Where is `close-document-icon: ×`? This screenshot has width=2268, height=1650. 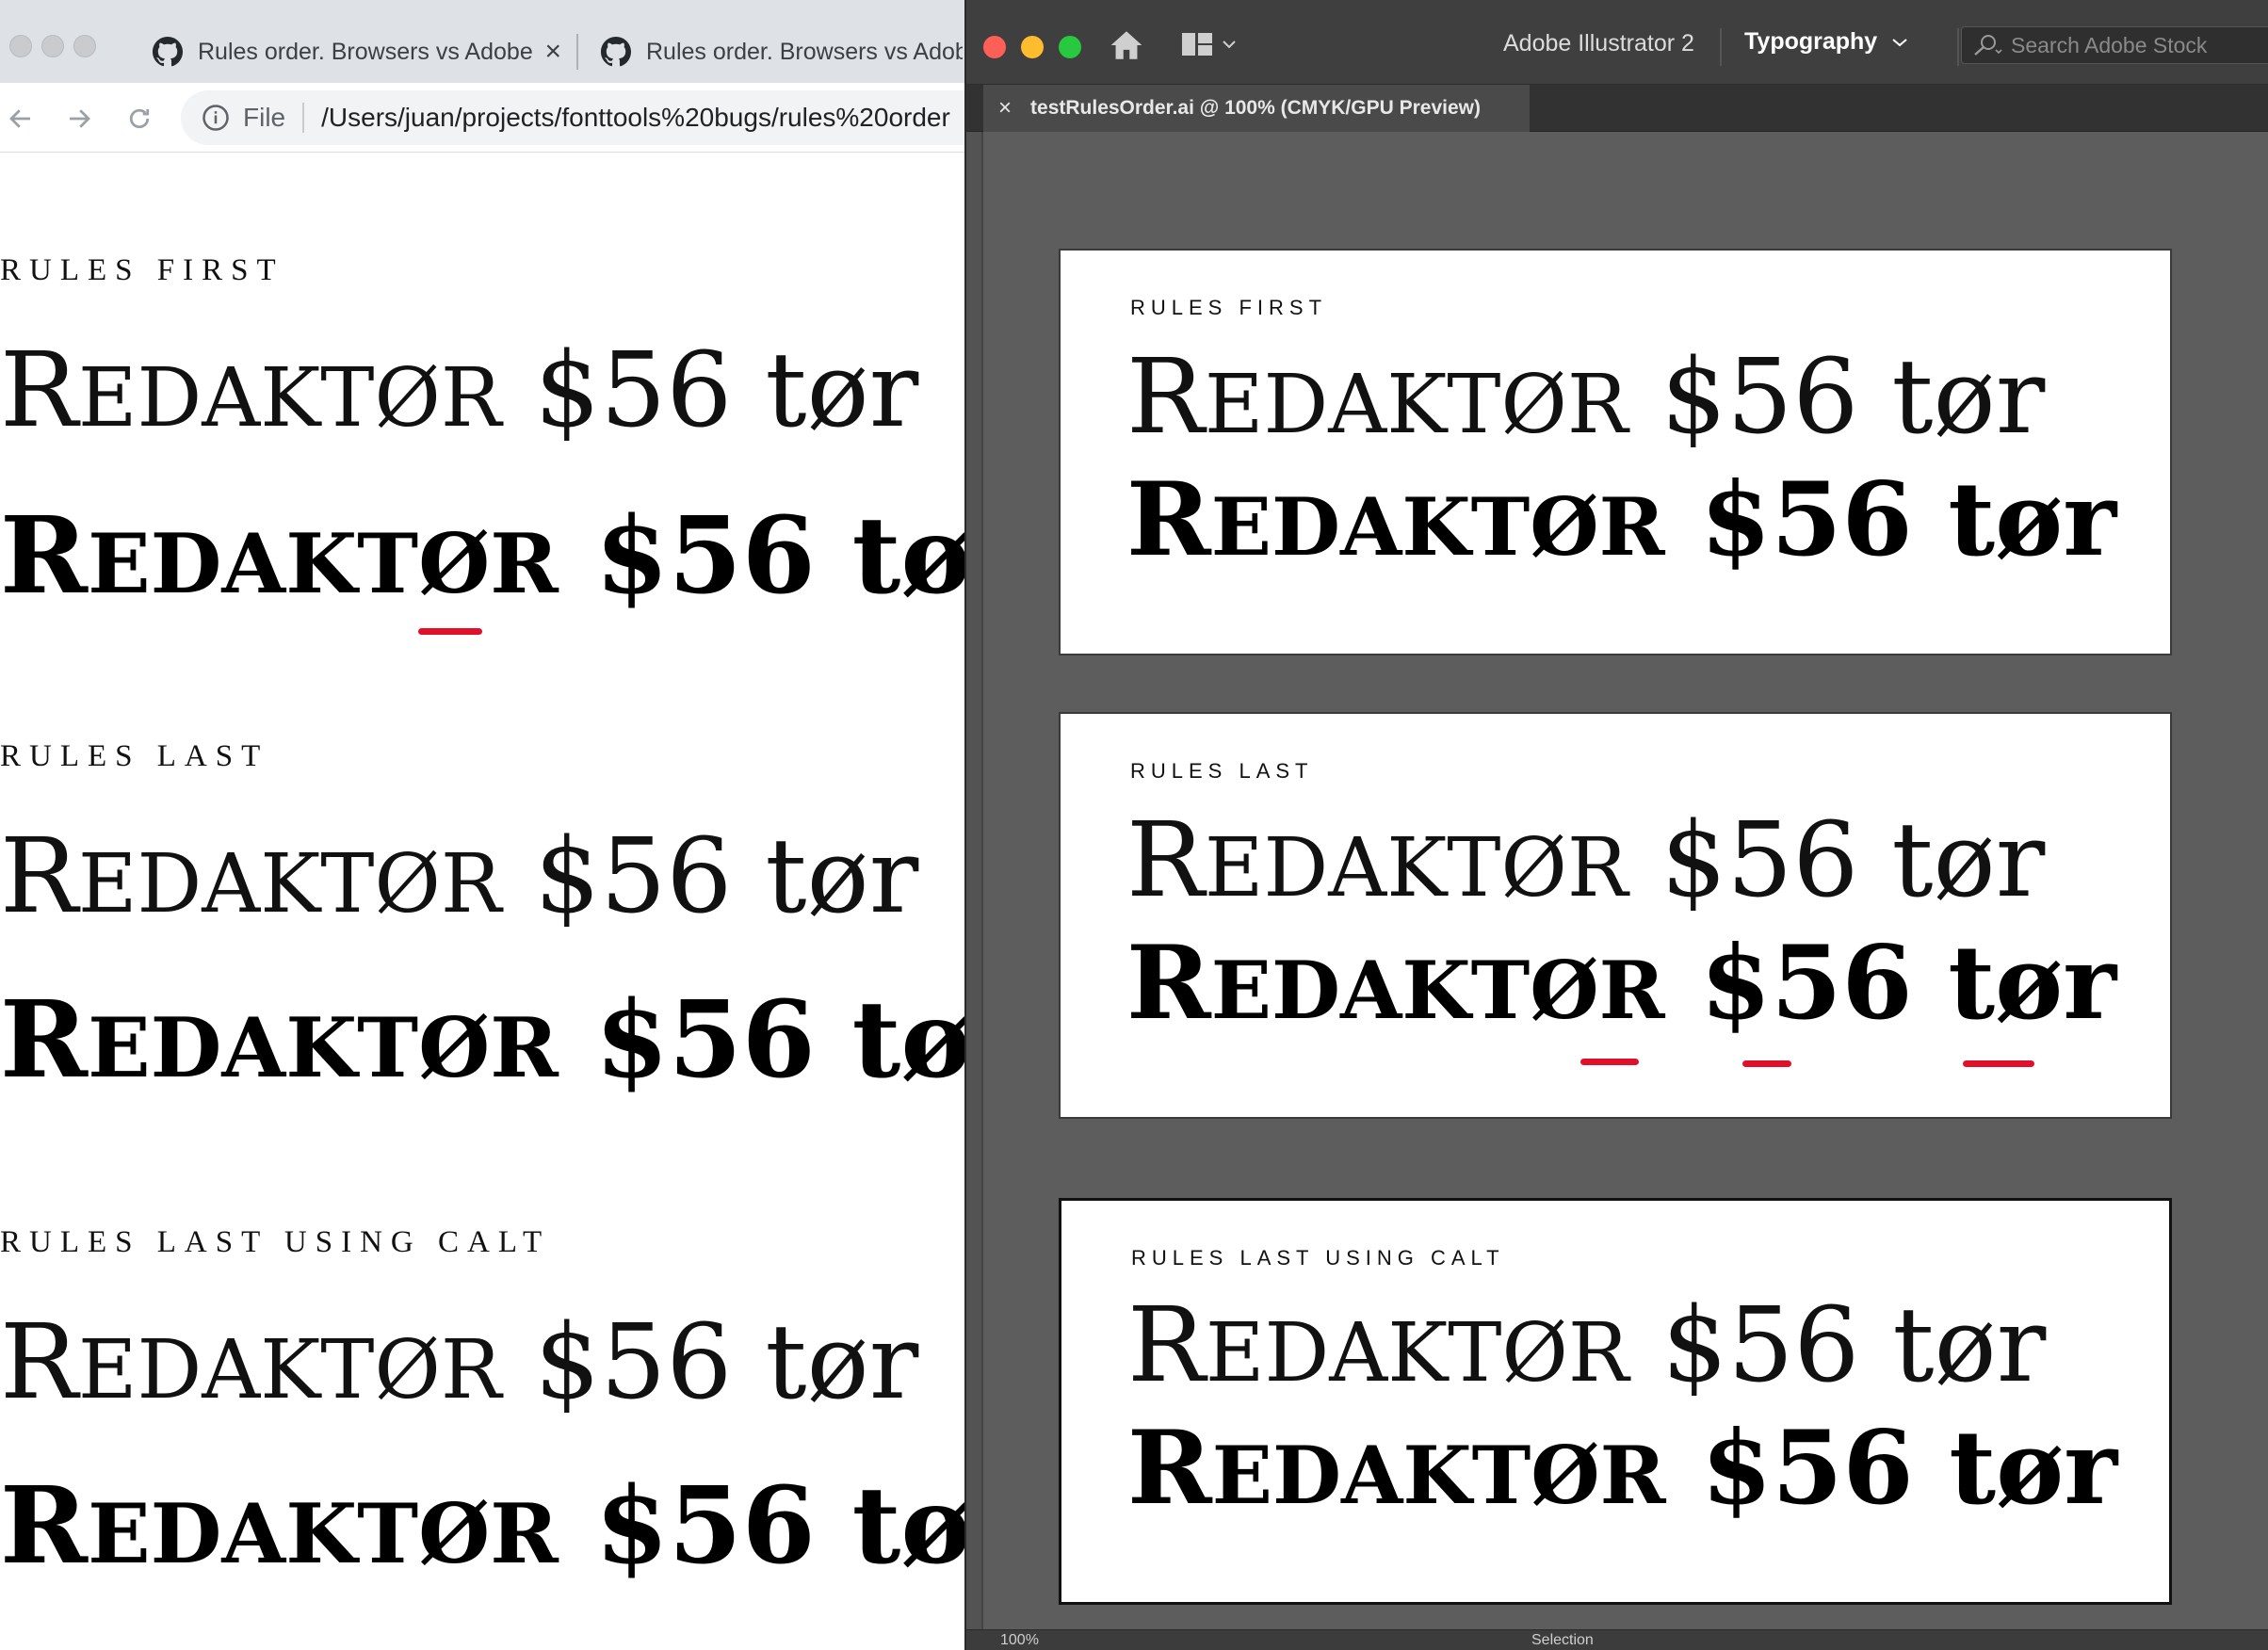 close-document-icon: × is located at coordinates (1005, 108).